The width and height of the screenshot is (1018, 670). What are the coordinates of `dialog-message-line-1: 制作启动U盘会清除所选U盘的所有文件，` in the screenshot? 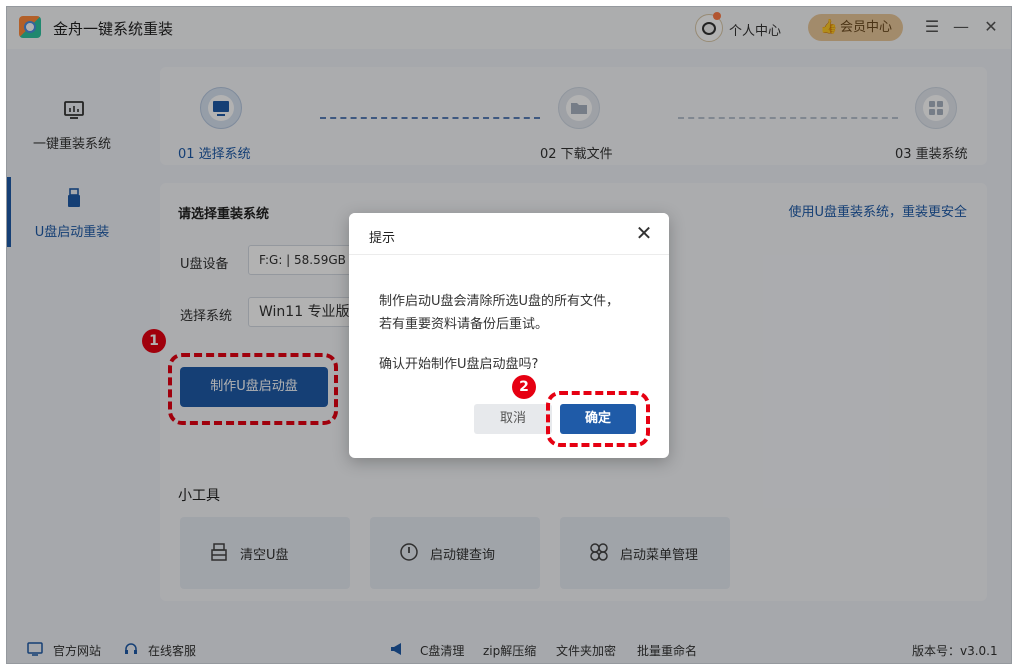 It's located at (499, 301).